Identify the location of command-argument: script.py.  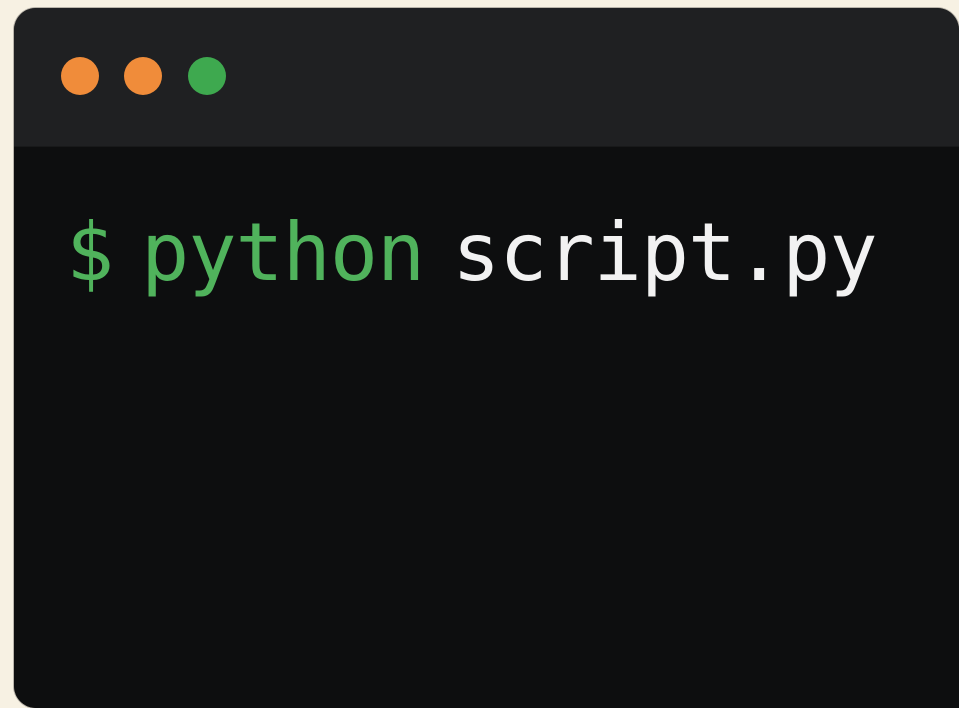
(664, 252).